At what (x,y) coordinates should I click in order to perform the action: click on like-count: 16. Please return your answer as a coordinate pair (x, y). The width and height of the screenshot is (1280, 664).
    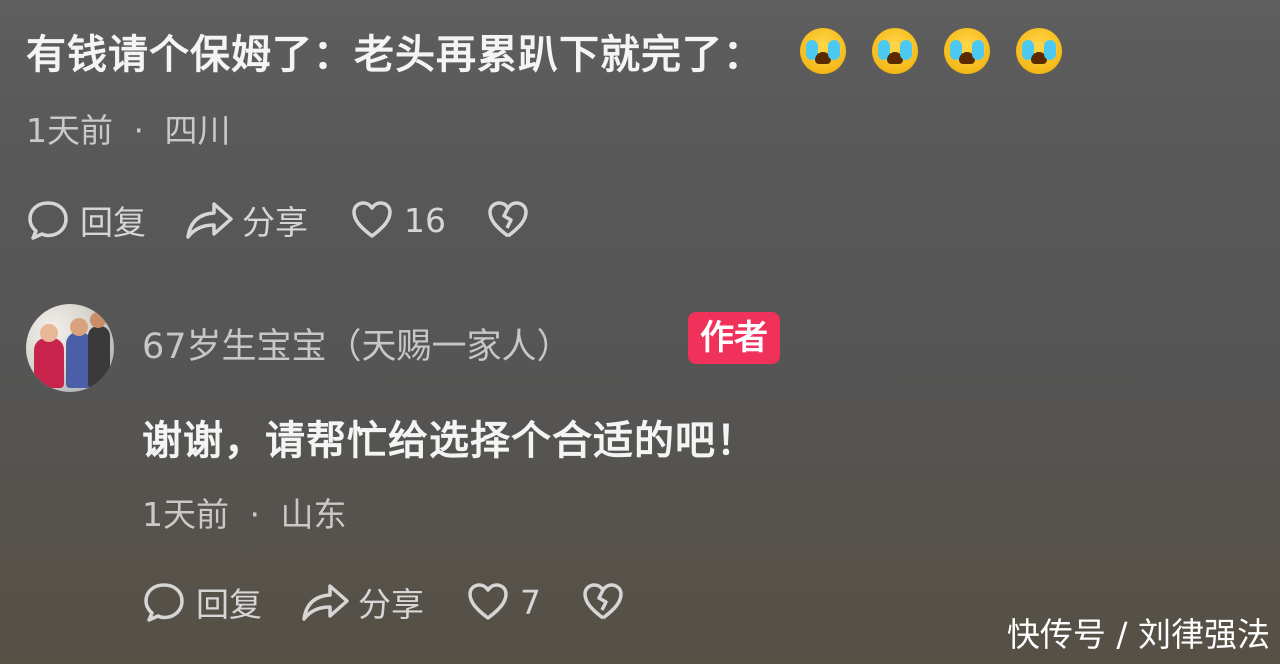
    Looking at the image, I should click on (425, 220).